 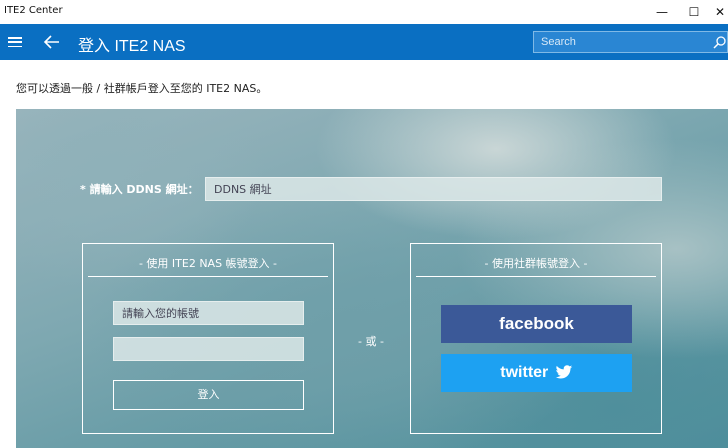 What do you see at coordinates (713, 12) in the screenshot?
I see `close-button: ✕` at bounding box center [713, 12].